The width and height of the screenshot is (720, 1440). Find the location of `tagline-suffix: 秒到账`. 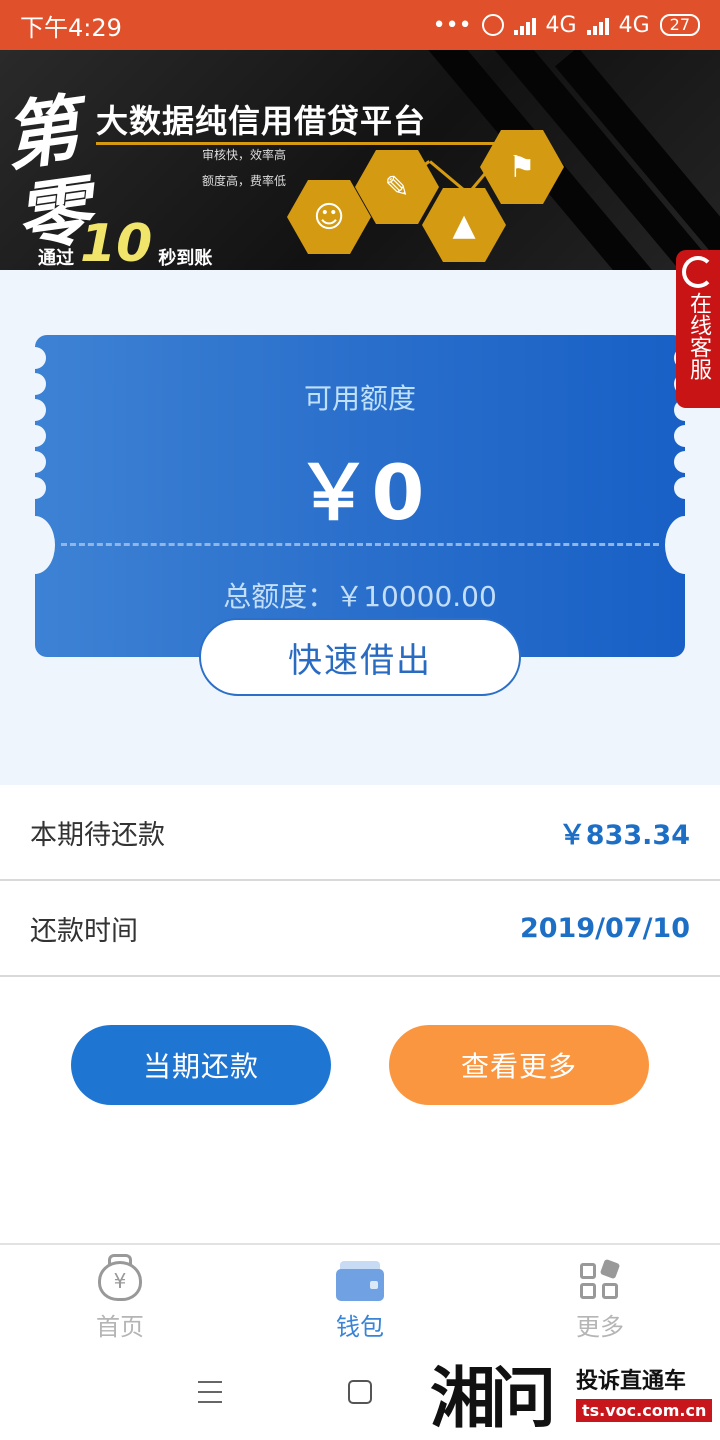

tagline-suffix: 秒到账 is located at coordinates (185, 258).